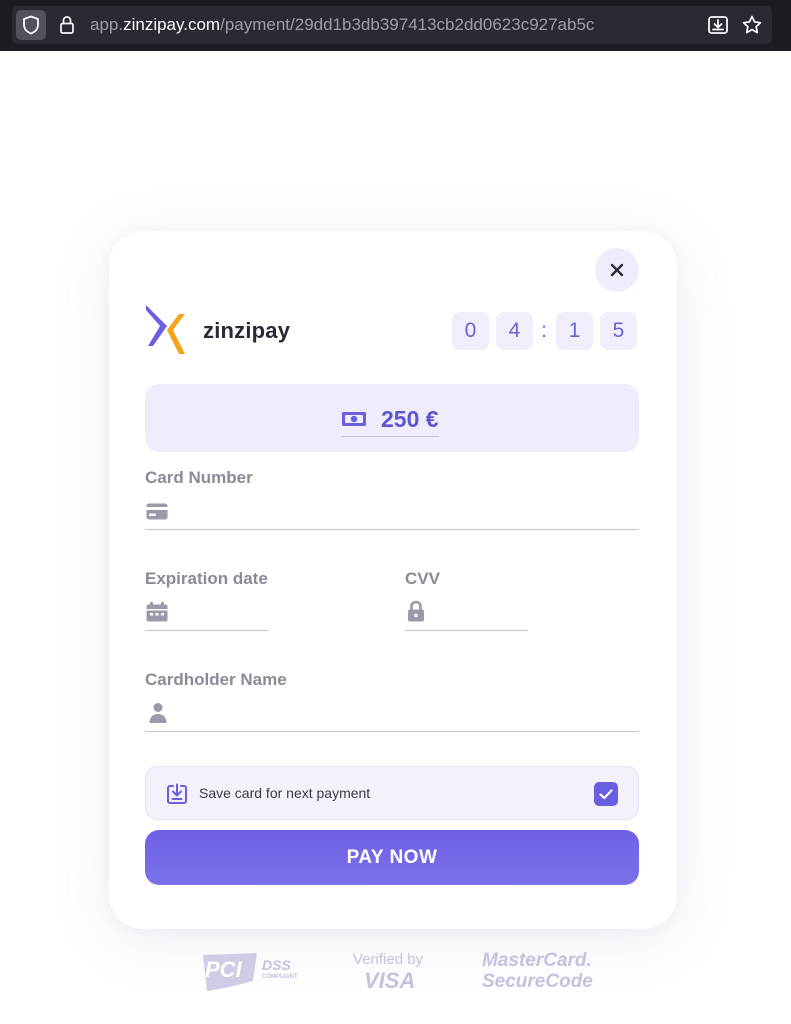 The height and width of the screenshot is (1024, 791). I want to click on dss-subtext: COMPLIANT, so click(280, 977).